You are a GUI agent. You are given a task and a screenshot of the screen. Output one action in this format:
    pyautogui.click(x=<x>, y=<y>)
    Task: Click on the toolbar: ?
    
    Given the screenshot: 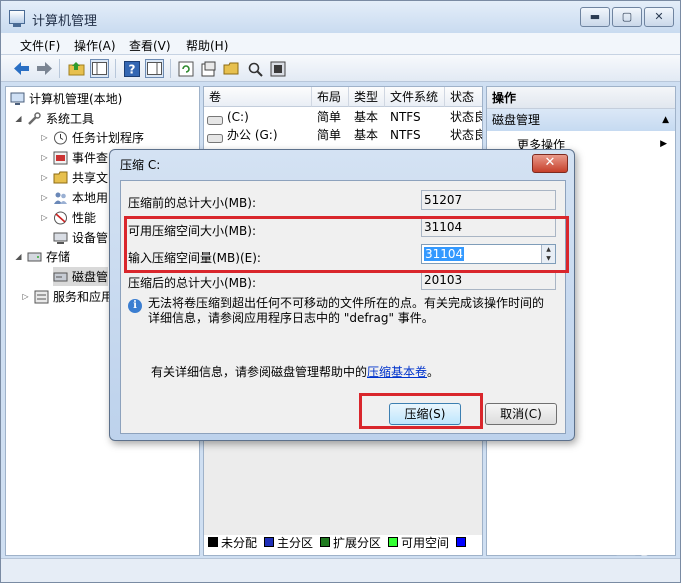 What is the action you would take?
    pyautogui.click(x=340, y=68)
    